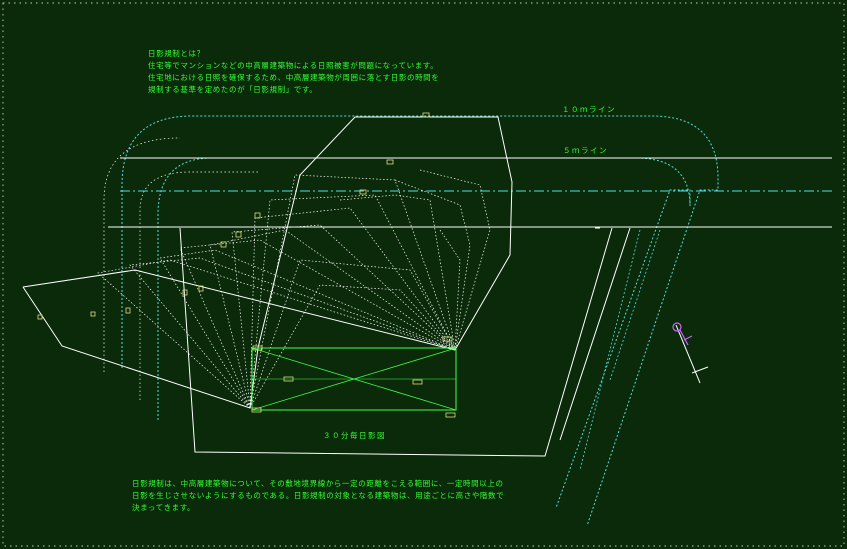 The width and height of the screenshot is (847, 549). Describe the element at coordinates (589, 109) in the screenshot. I see `ten-meter-line-label: １０ｍライン` at that location.